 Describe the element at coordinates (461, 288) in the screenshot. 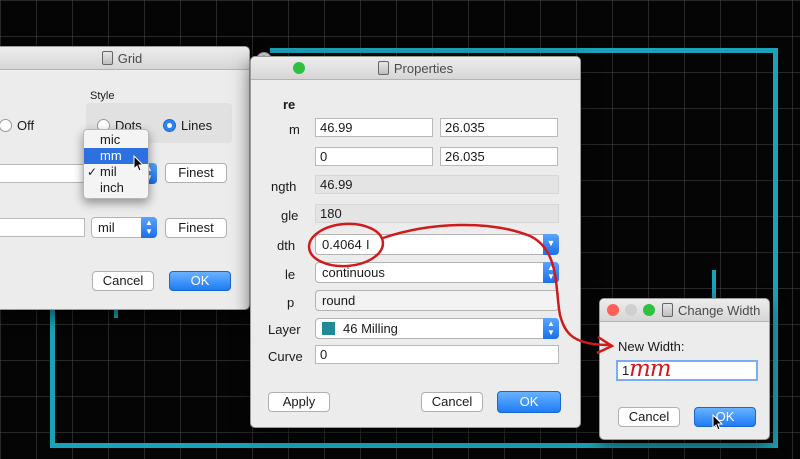

I see `annotation-ink` at that location.